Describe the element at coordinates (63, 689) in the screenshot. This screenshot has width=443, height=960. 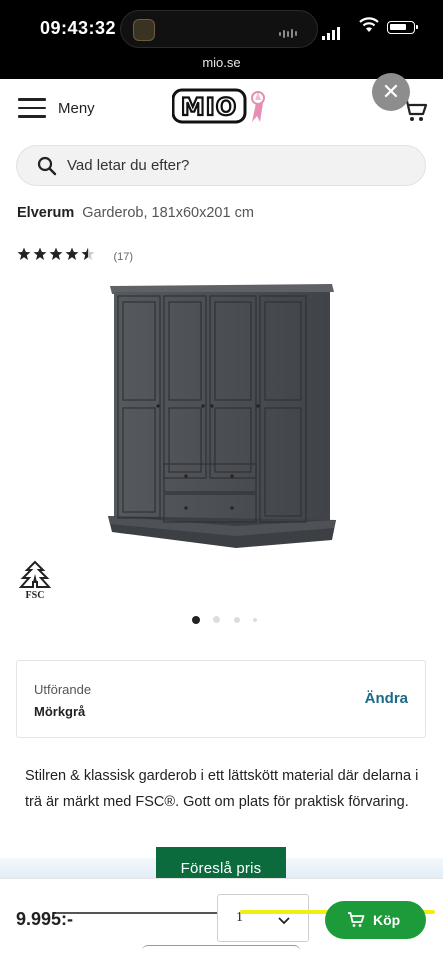
I see `variant-label: Utförande` at that location.